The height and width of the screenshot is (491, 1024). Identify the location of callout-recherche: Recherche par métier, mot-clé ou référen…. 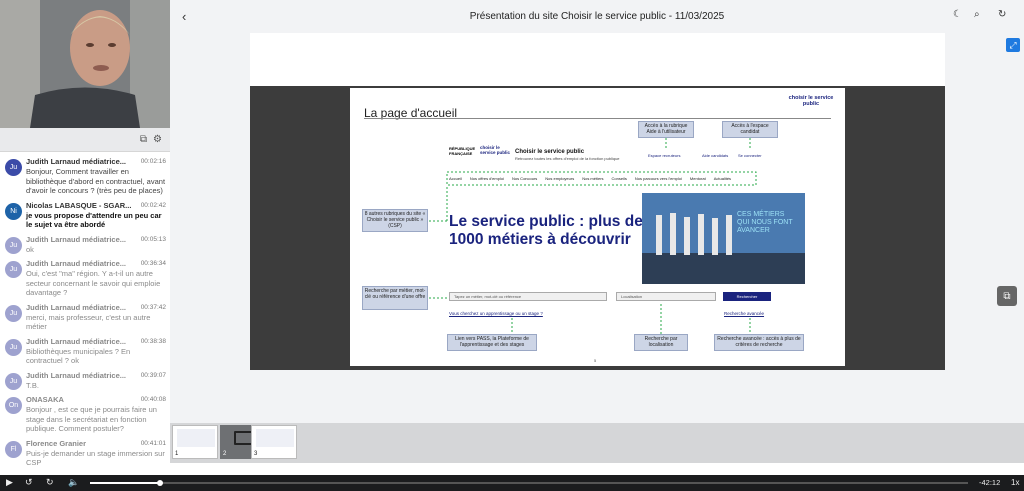
(395, 298).